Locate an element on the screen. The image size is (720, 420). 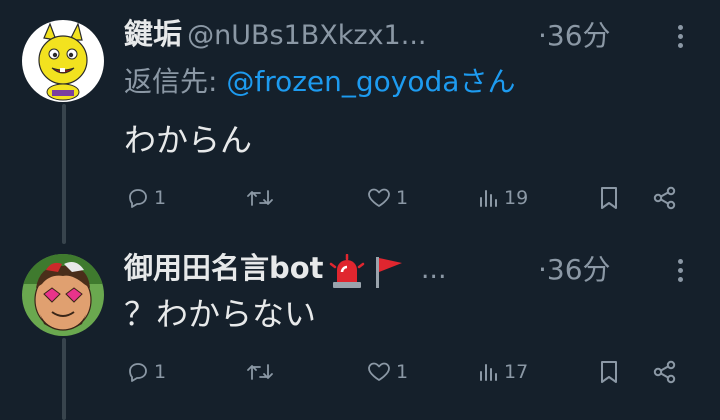
reply-to-line: 返信先: @frozen_goyodaさん is located at coordinates (319, 82).